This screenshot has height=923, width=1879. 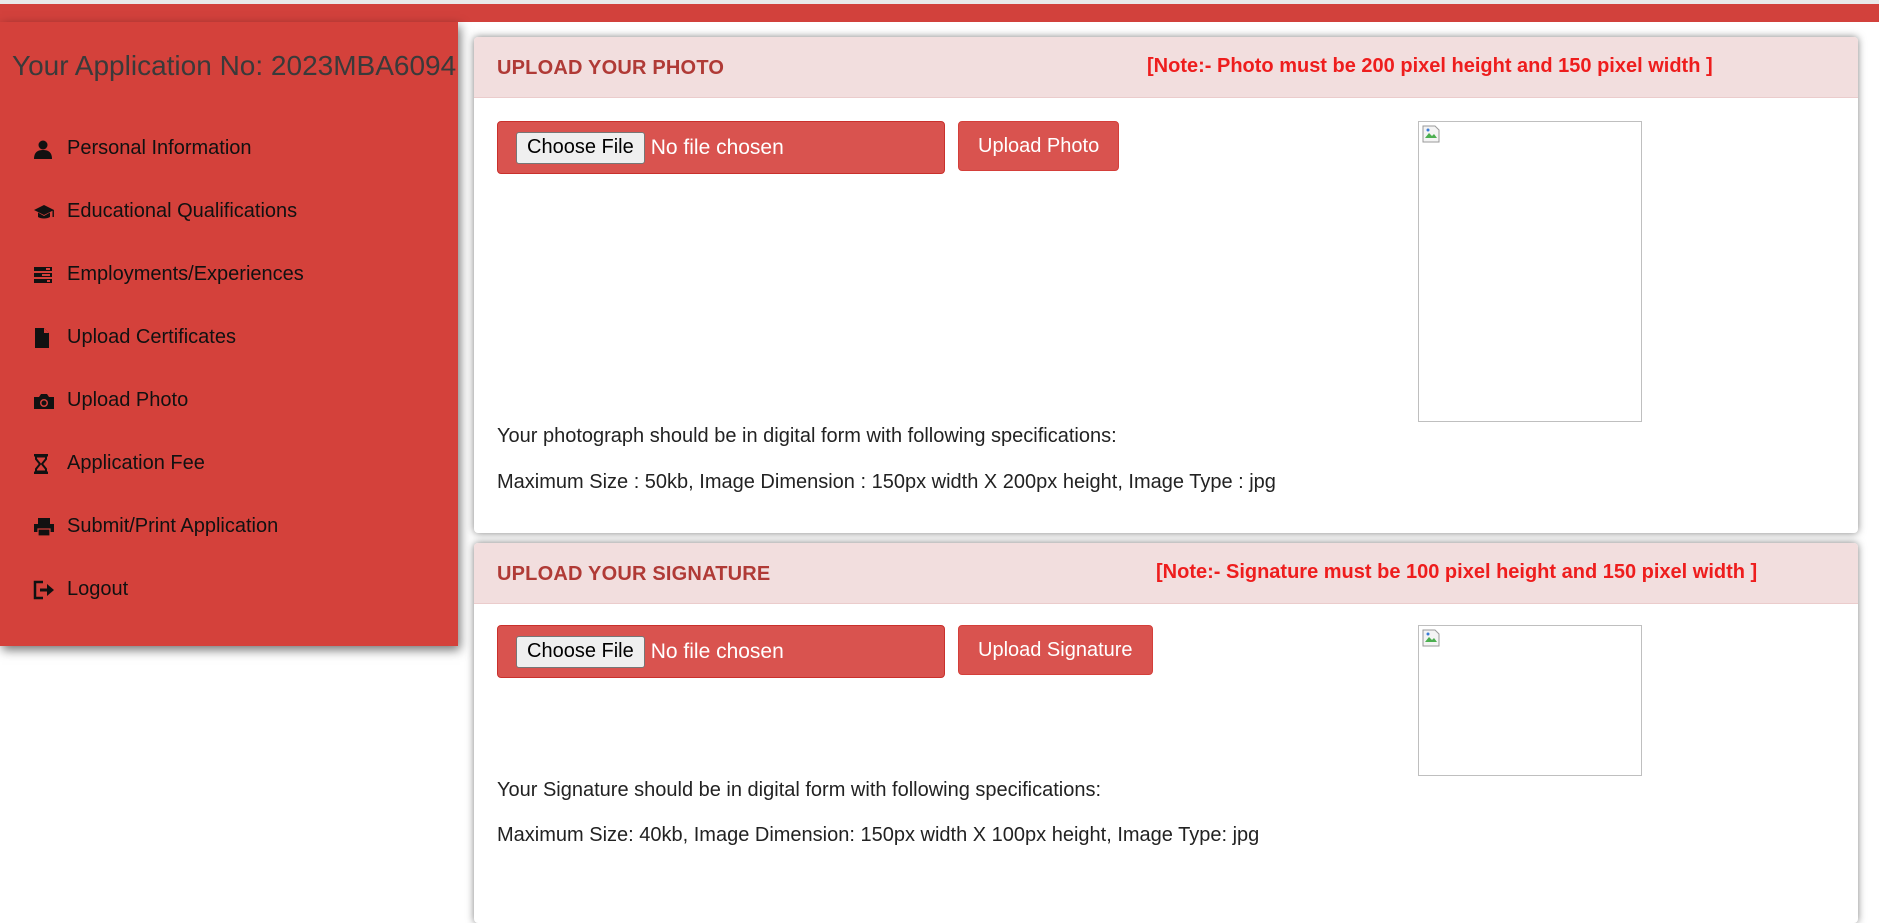 I want to click on sidebar-item-label: Submit/Print Application, so click(x=173, y=526).